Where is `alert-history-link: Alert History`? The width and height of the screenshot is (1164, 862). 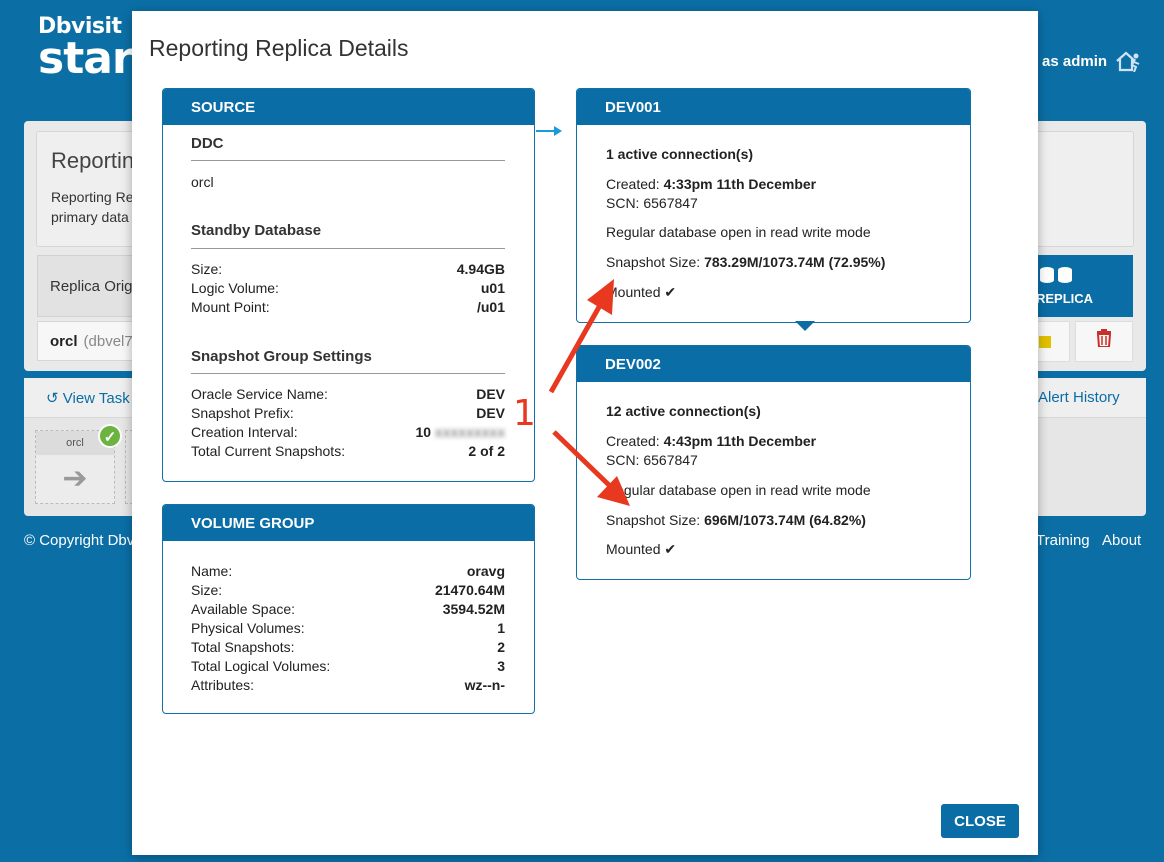 alert-history-link: Alert History is located at coordinates (1079, 397).